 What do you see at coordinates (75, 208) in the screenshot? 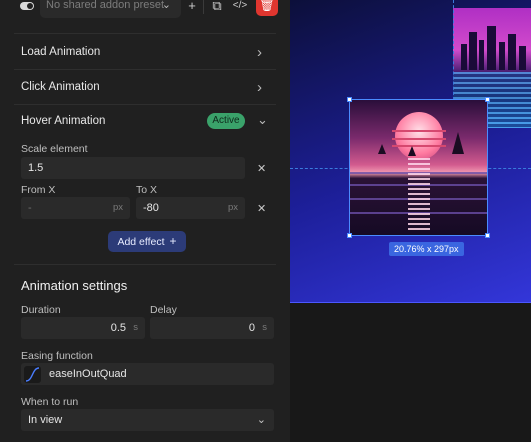
I see `from-x-input: - px` at bounding box center [75, 208].